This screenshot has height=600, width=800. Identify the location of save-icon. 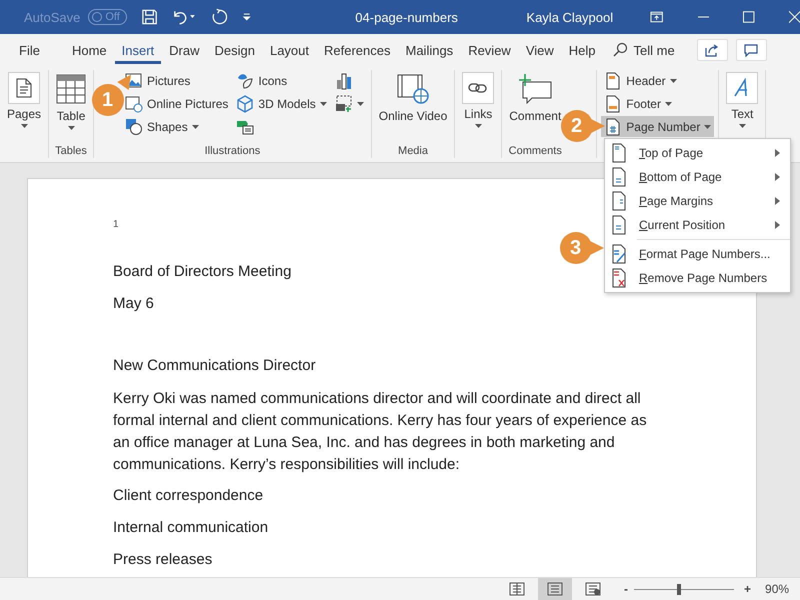
(149, 17).